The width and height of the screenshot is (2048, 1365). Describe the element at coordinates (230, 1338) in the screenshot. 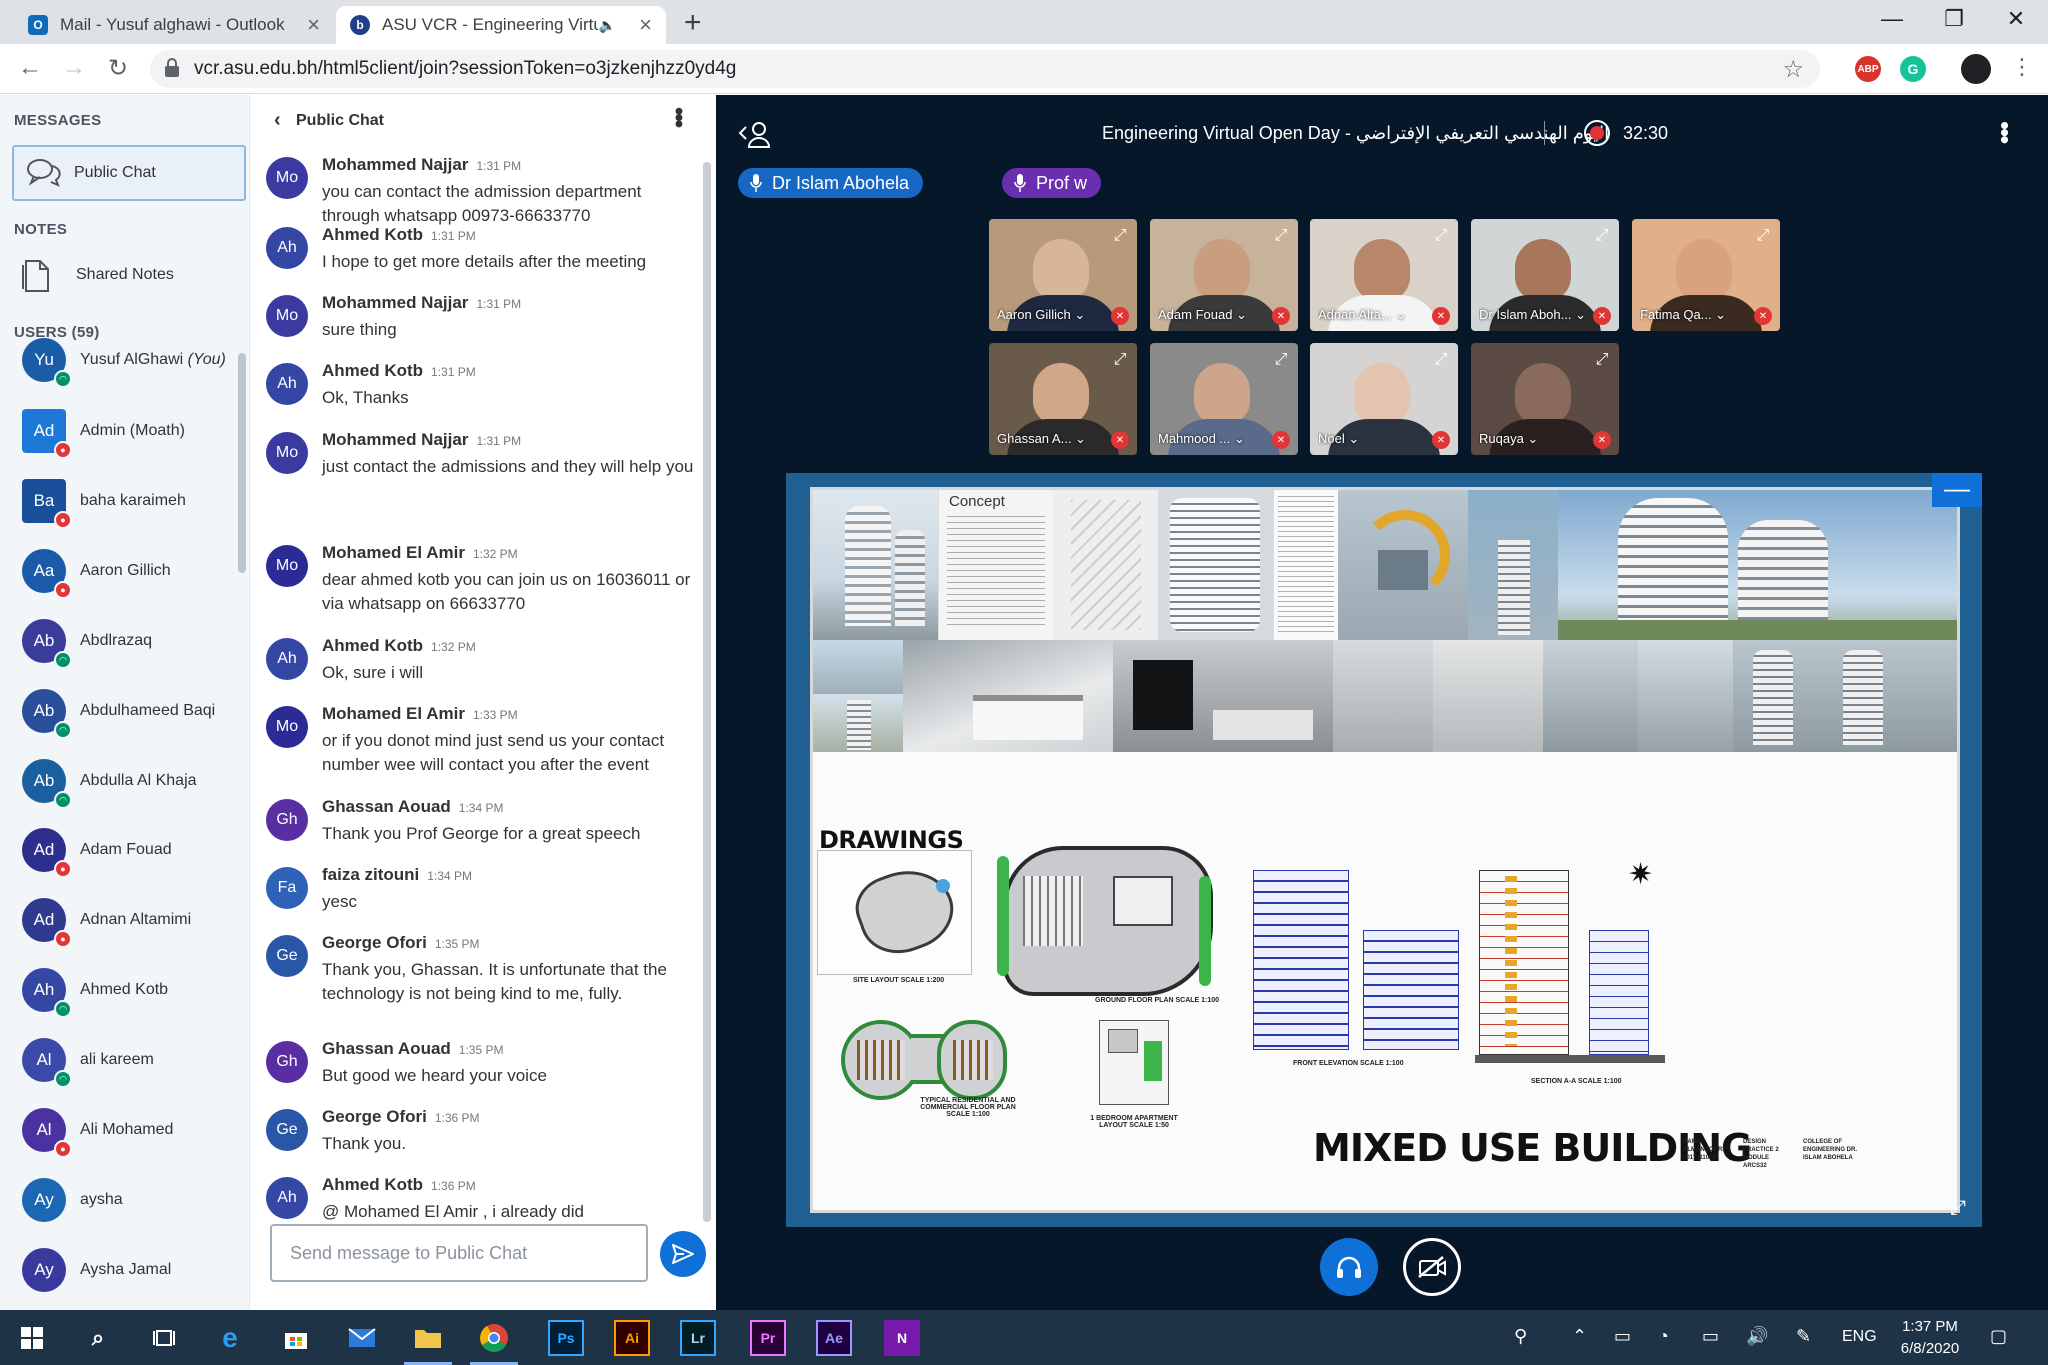

I see `edge-icon: e` at that location.